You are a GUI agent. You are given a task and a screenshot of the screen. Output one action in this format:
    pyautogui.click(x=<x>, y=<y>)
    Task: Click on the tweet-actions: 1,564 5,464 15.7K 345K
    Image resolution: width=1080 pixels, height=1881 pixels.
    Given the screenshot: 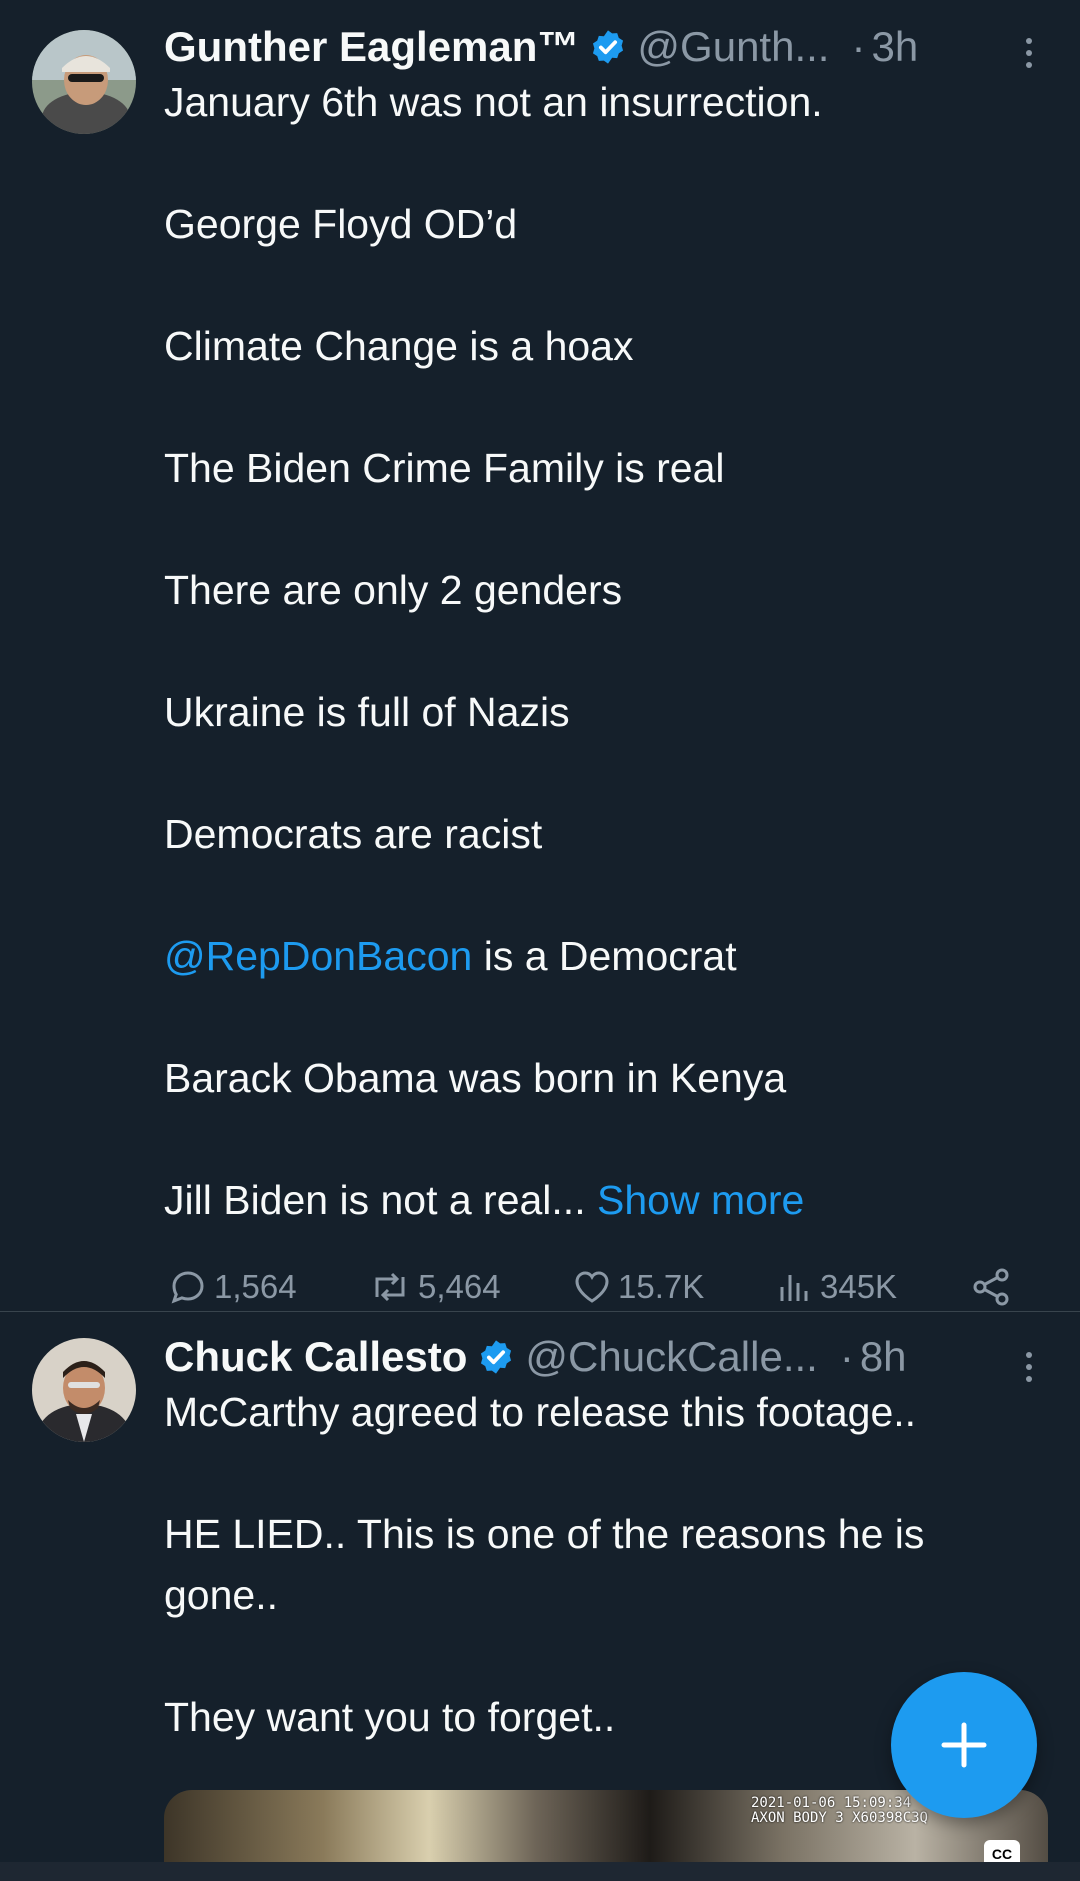 What is the action you would take?
    pyautogui.click(x=602, y=1287)
    